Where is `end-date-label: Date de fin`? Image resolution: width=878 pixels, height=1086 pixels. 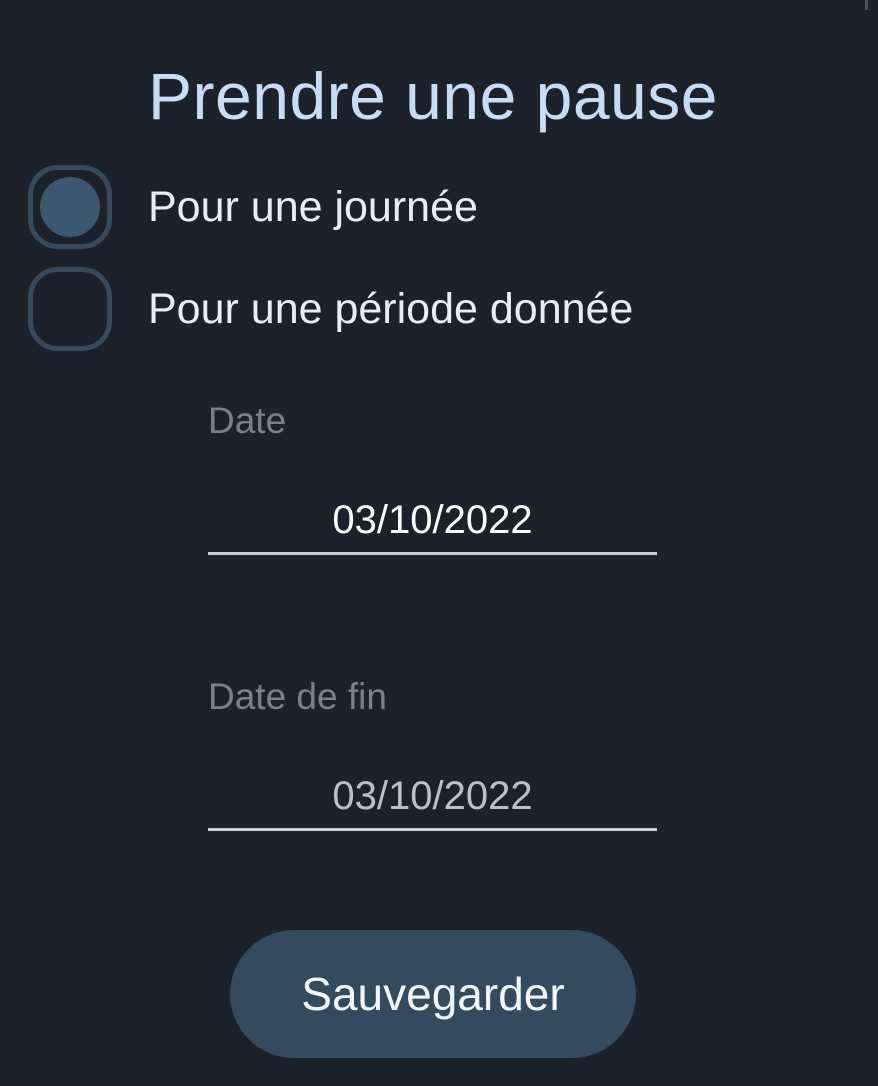 end-date-label: Date de fin is located at coordinates (297, 696).